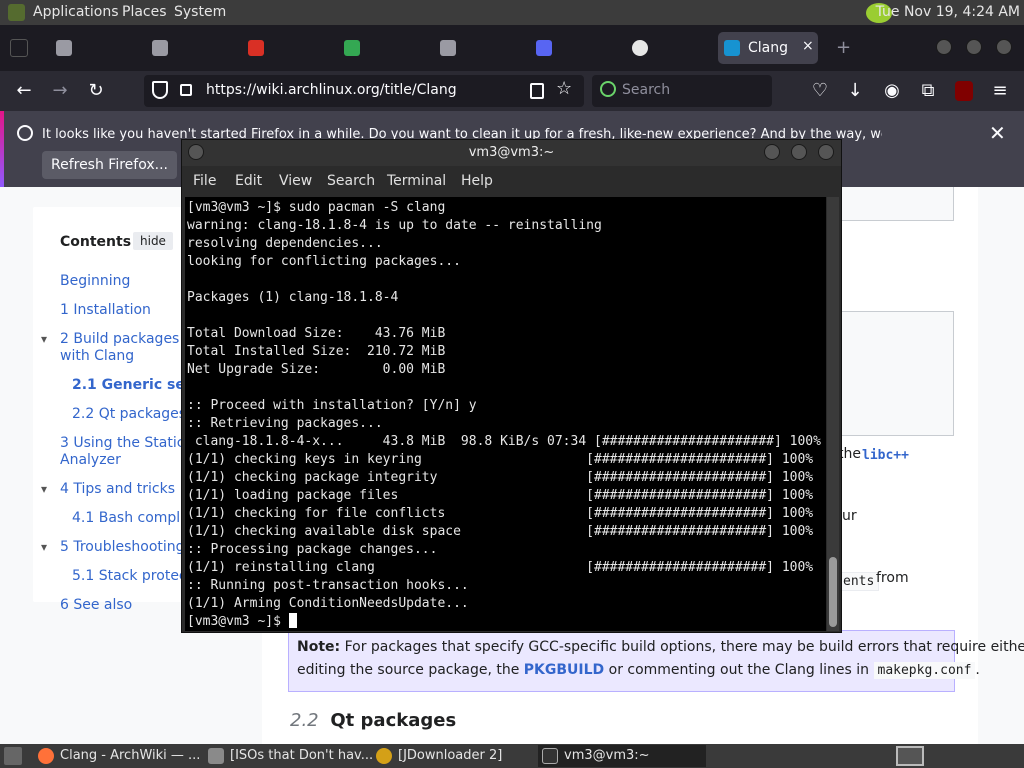 The height and width of the screenshot is (768, 1024). Describe the element at coordinates (384, 756) in the screenshot. I see `jdownloader-icon` at that location.